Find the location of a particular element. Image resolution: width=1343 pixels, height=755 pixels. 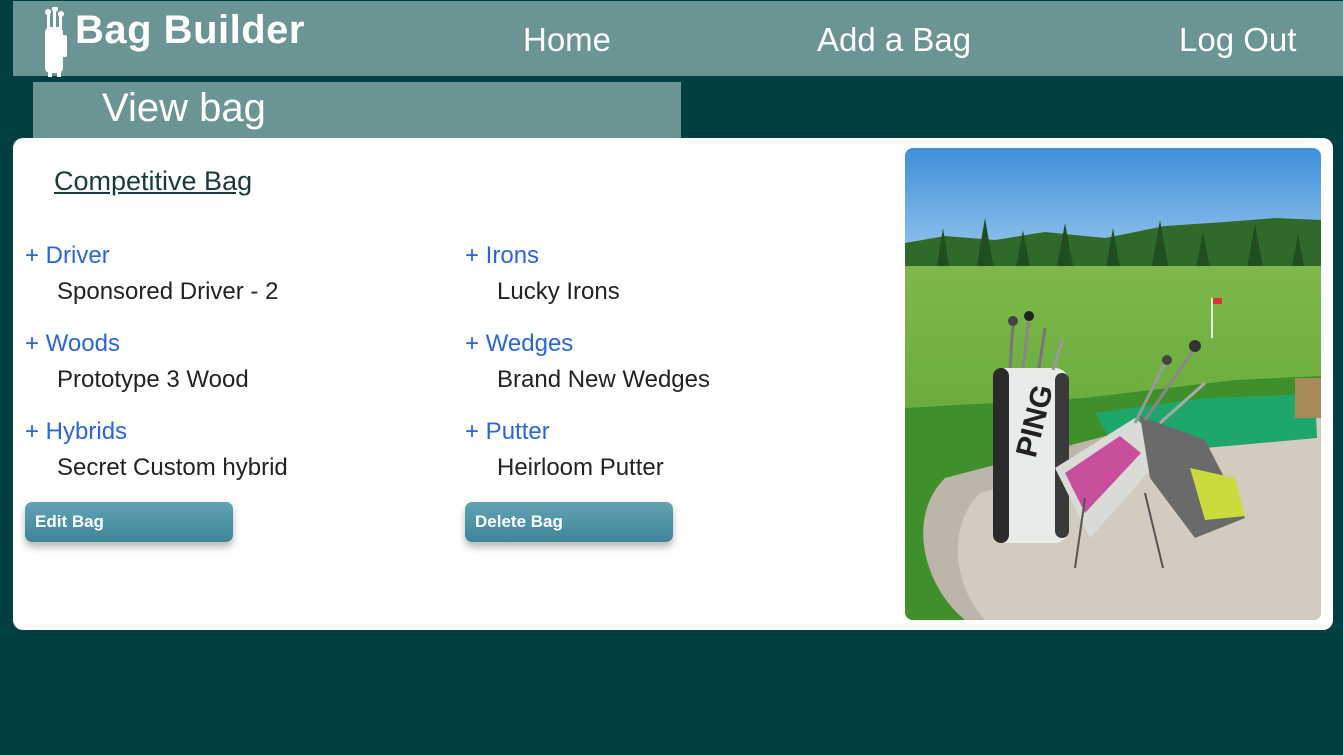

top-navbar: Bag Builder Home Add a Bag Log Out is located at coordinates (678, 39).